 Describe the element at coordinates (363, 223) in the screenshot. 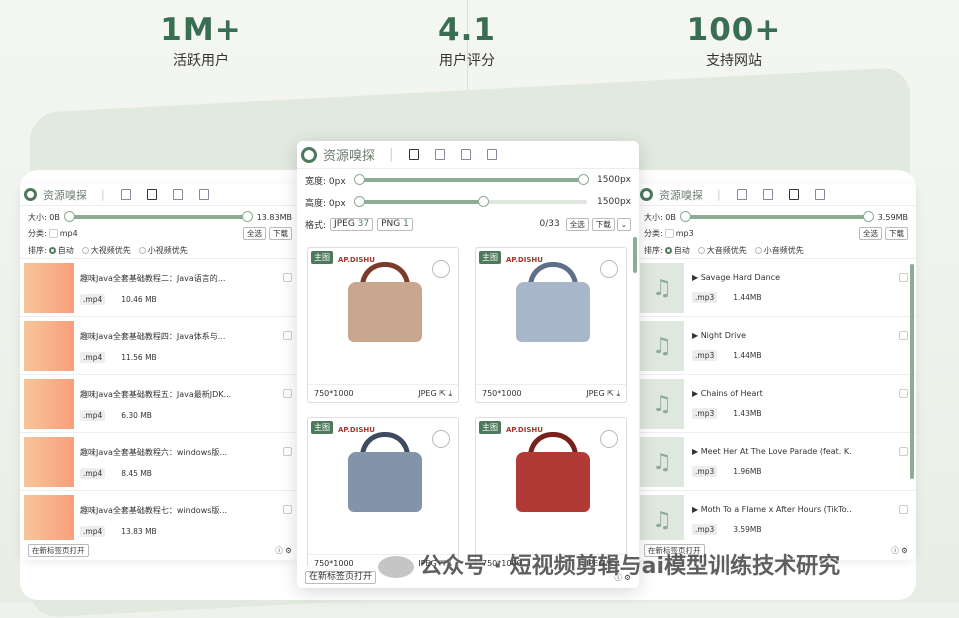

I see `format-count: 37` at that location.